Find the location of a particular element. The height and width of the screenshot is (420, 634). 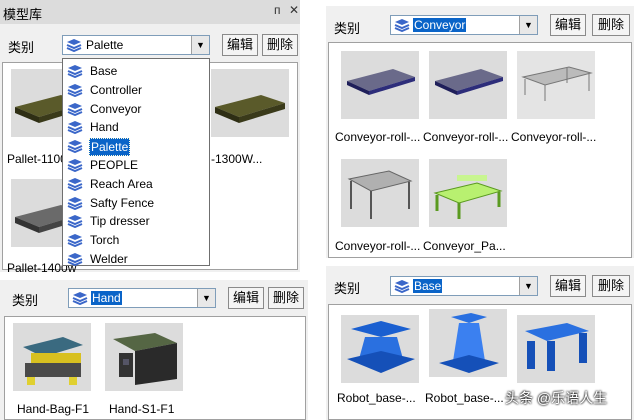

pallet-conveyor-icon is located at coordinates (468, 197).